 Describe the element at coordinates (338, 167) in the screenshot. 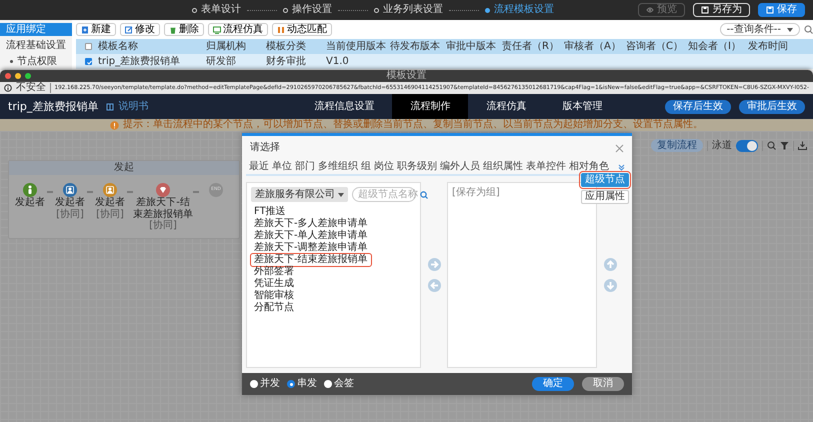

I see `tab: 多维组织` at that location.